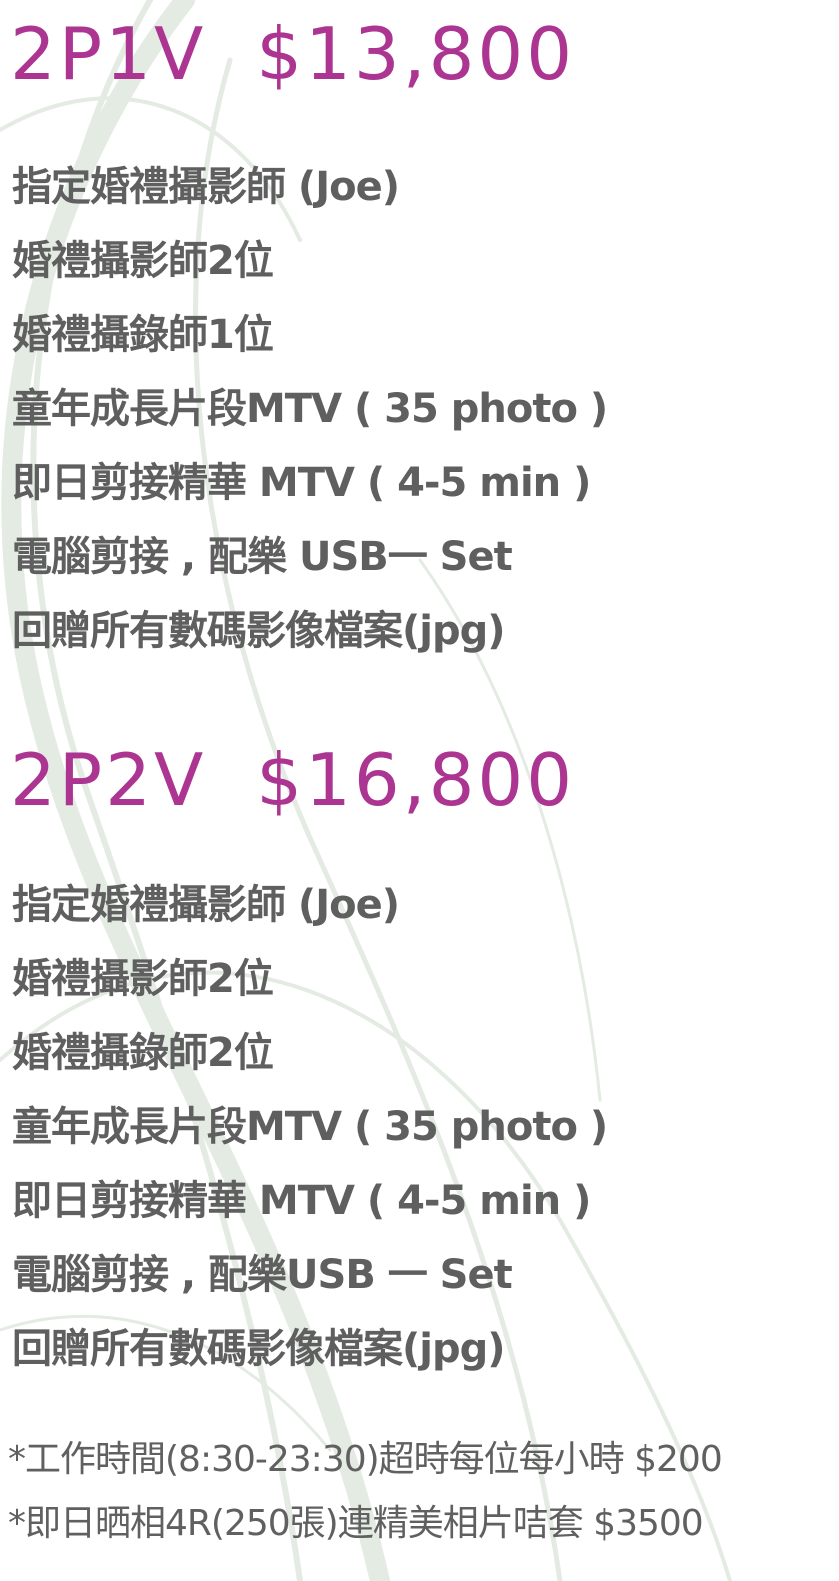  Describe the element at coordinates (416, 780) in the screenshot. I see `package-2-price: $16,800` at that location.